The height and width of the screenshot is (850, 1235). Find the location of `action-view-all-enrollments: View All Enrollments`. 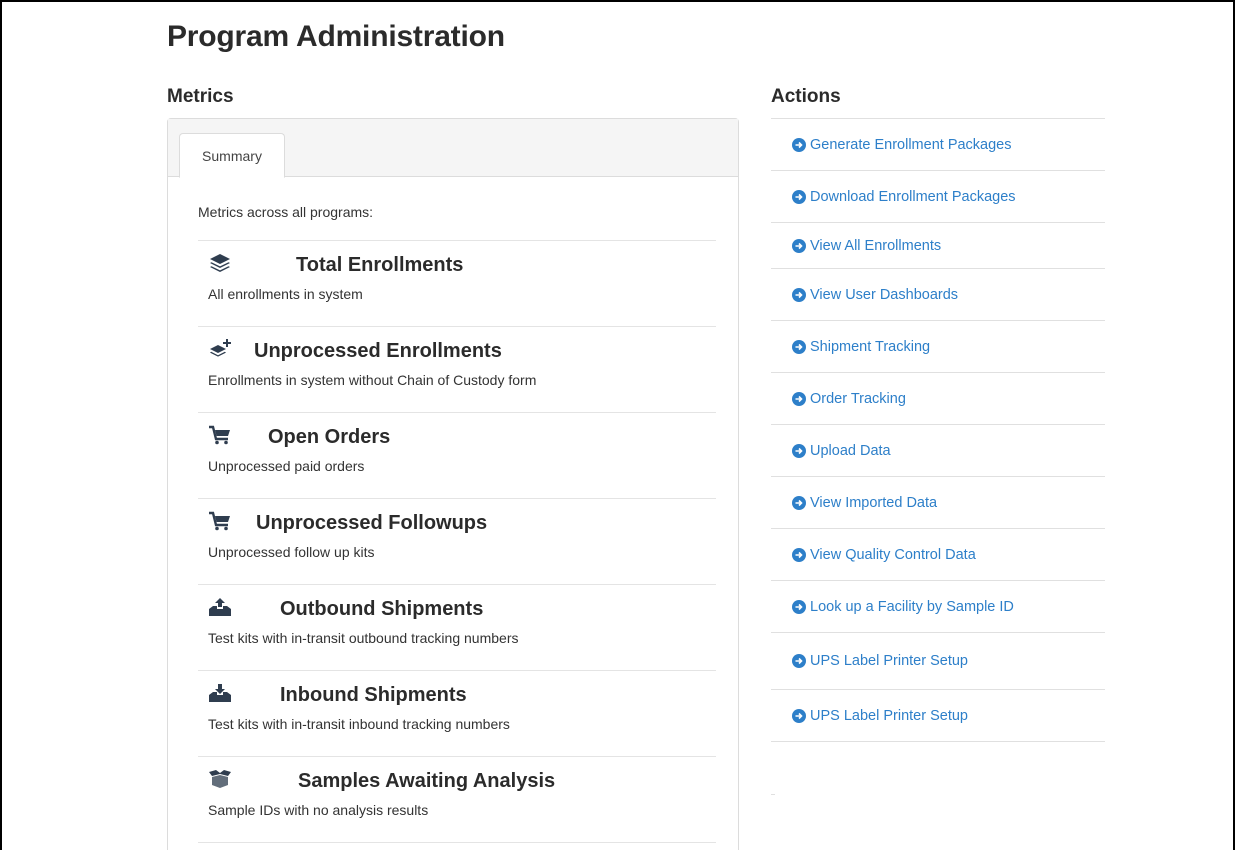

action-view-all-enrollments: View All Enrollments is located at coordinates (938, 246).